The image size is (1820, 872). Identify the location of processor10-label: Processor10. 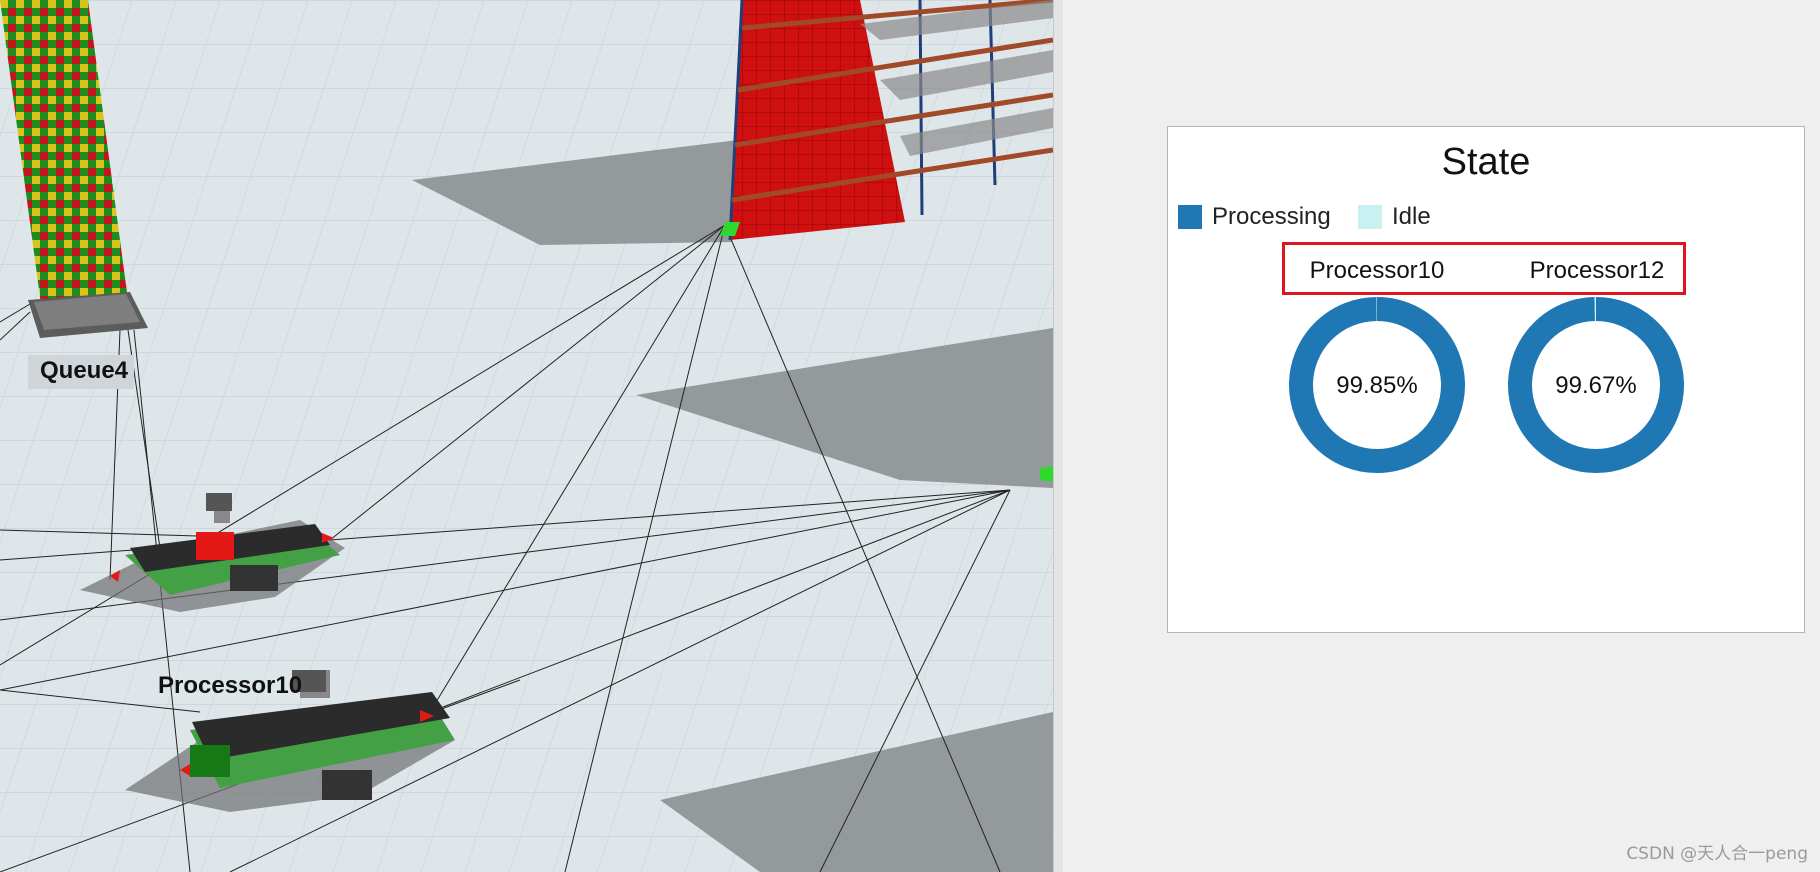
(230, 686).